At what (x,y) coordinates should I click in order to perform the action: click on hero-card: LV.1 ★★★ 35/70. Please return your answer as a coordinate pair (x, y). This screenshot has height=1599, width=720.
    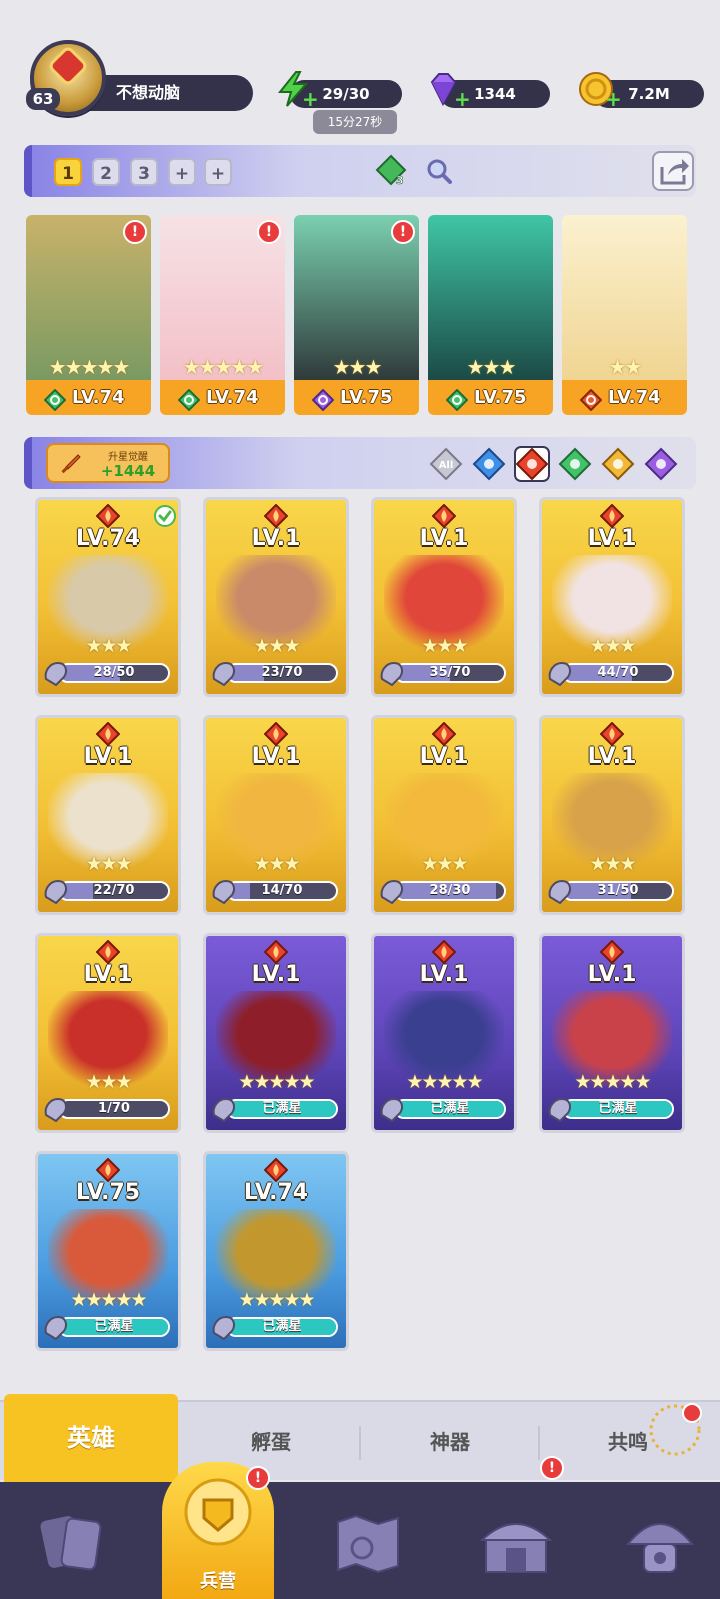
    Looking at the image, I should click on (444, 597).